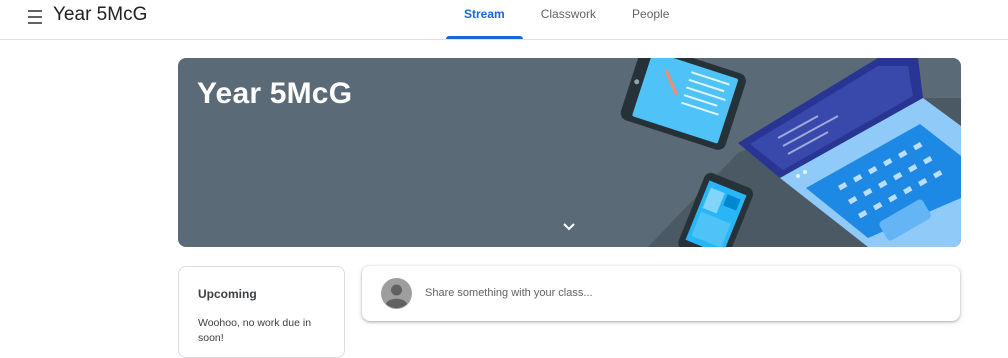  I want to click on upcoming-title: Upcoming, so click(227, 294).